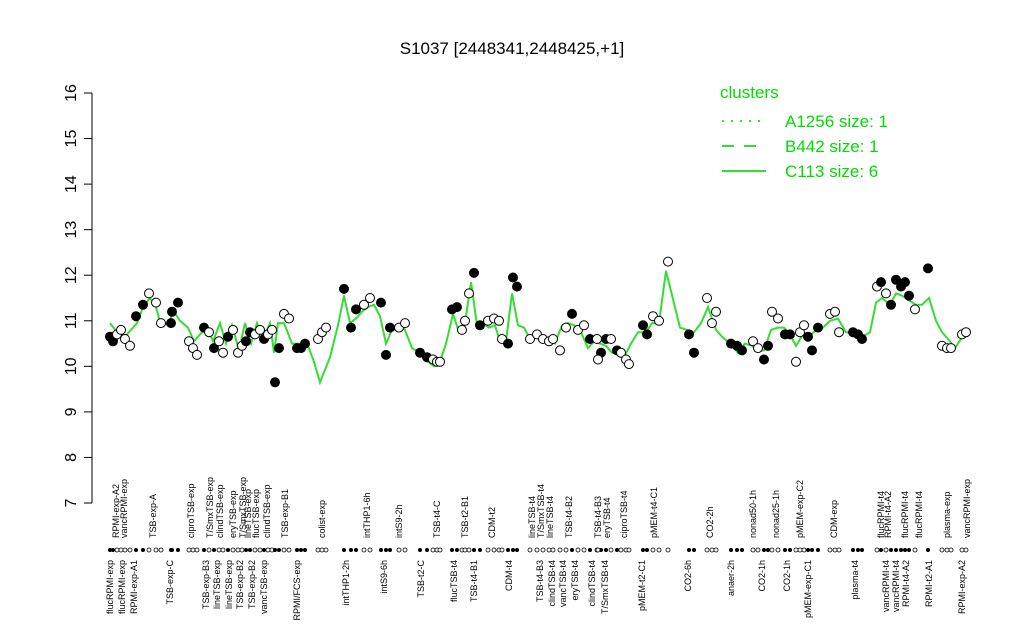  What do you see at coordinates (947, 514) in the screenshot?
I see `x-category-label-top: plasma-exp` at bounding box center [947, 514].